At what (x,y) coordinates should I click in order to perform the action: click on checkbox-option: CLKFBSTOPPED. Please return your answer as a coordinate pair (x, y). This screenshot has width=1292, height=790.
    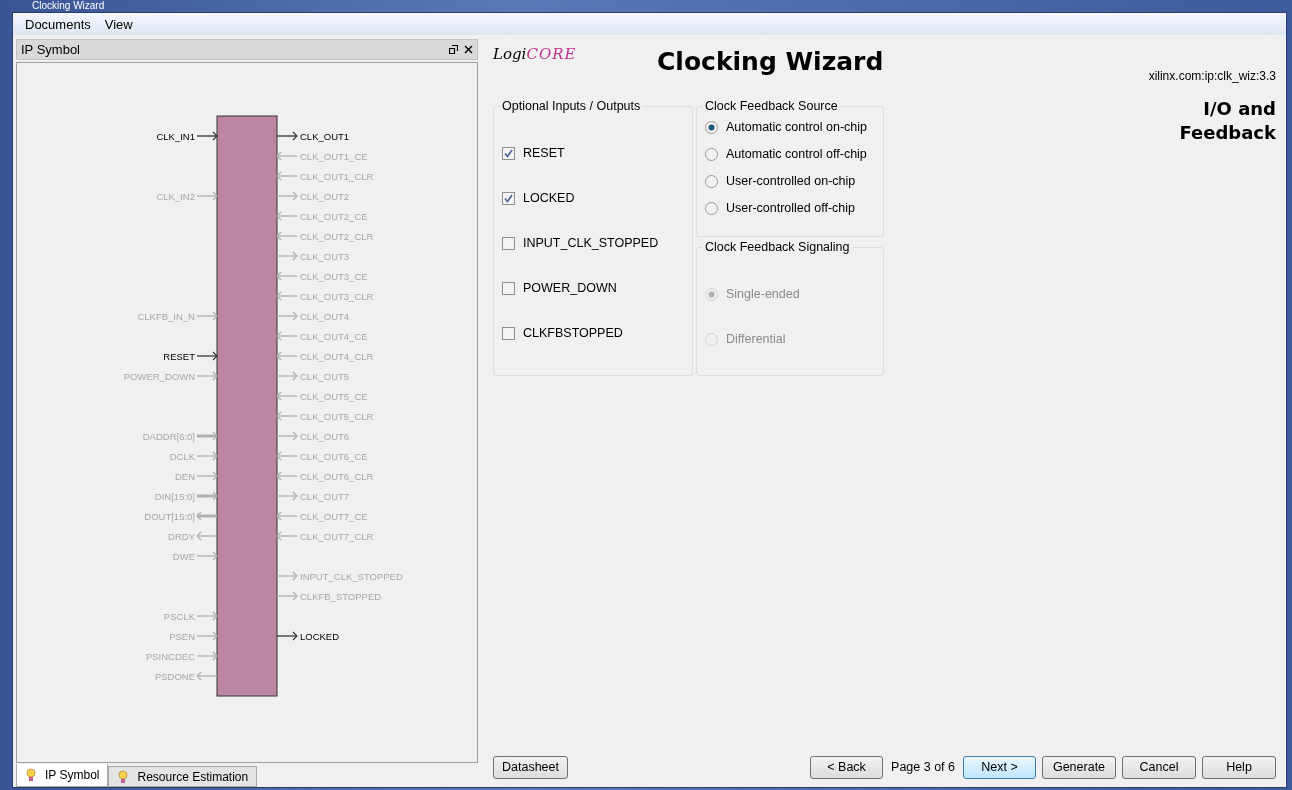
    Looking at the image, I should click on (597, 333).